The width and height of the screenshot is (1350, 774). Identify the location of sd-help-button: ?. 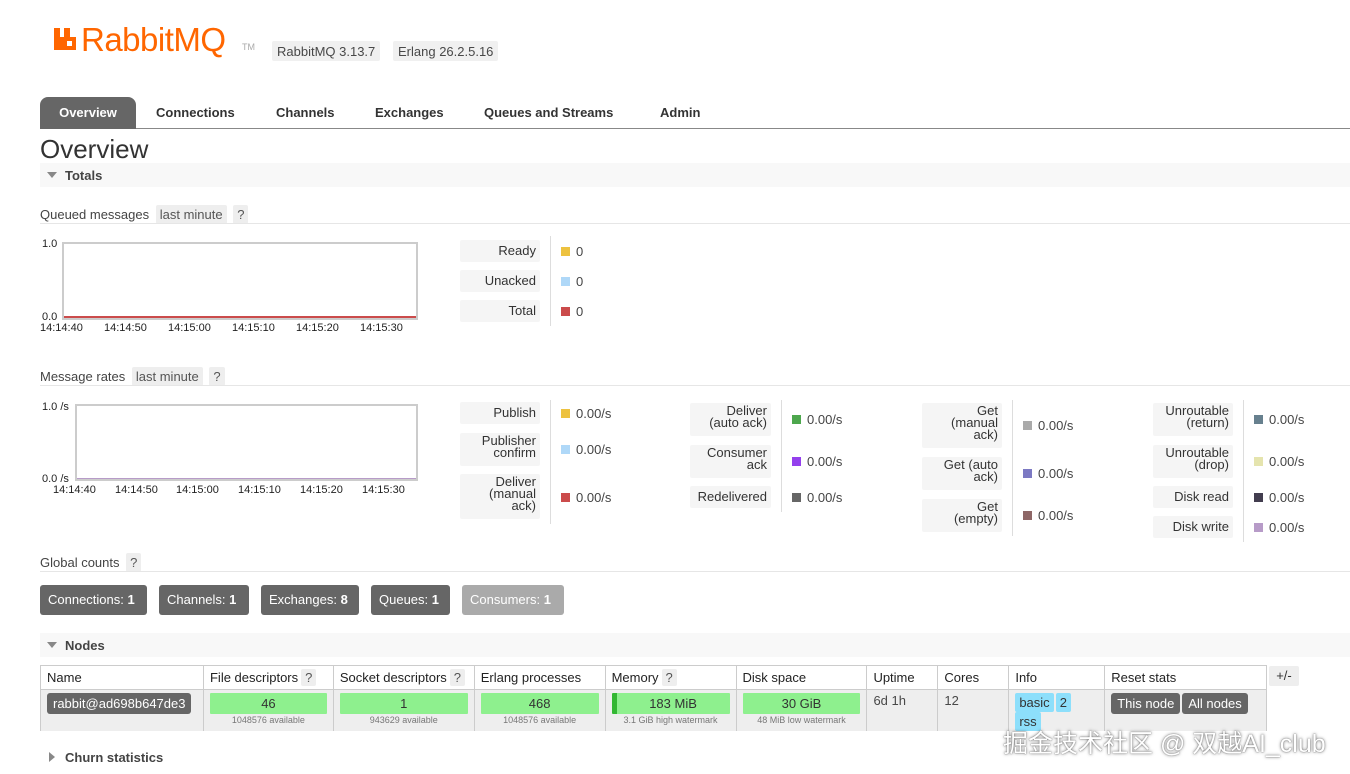
(457, 677).